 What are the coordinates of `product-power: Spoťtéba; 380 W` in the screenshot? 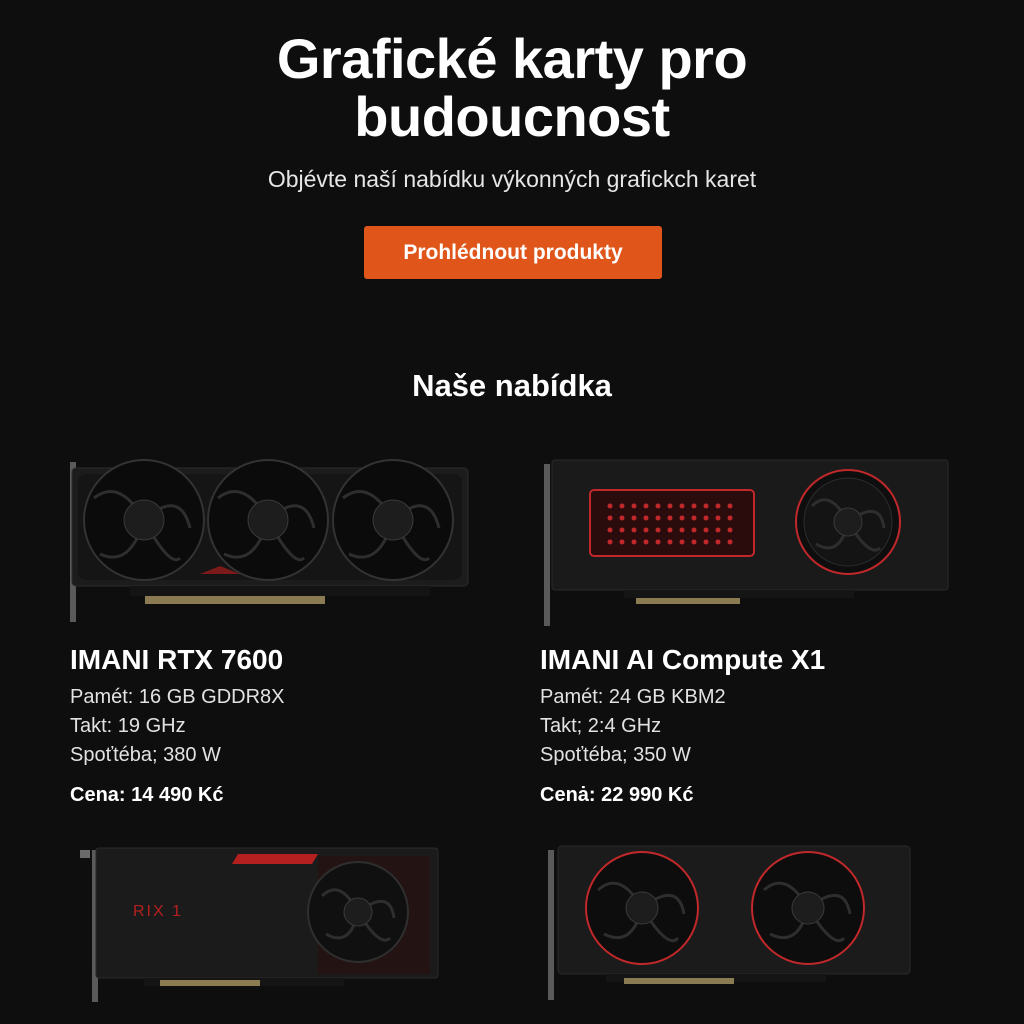 It's located at (145, 755).